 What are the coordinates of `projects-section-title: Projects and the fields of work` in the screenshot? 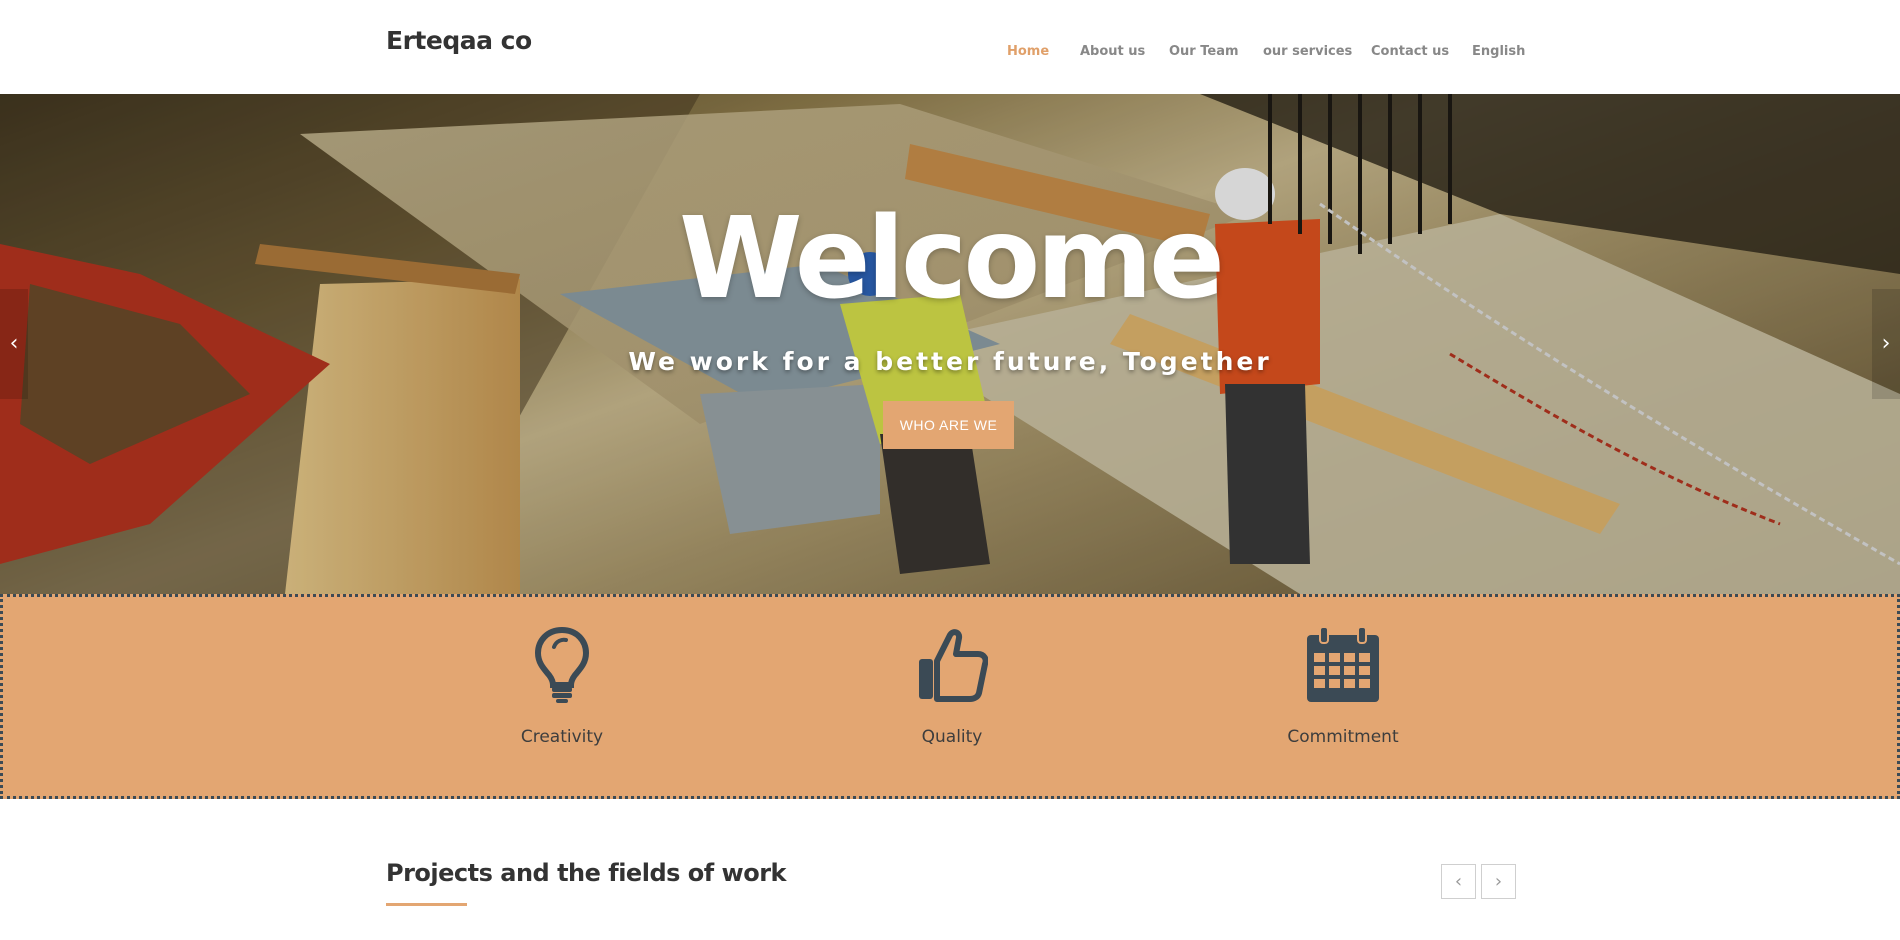 It's located at (586, 873).